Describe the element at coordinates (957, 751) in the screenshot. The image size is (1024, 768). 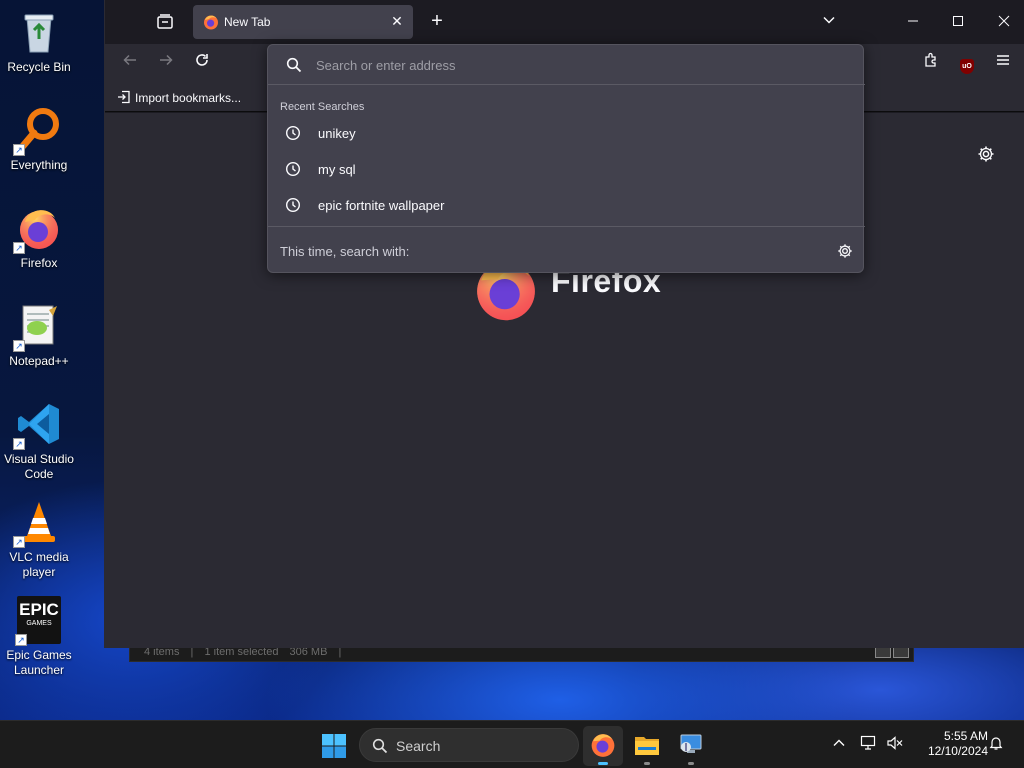
I see `clock-date: 12/10/2024` at that location.